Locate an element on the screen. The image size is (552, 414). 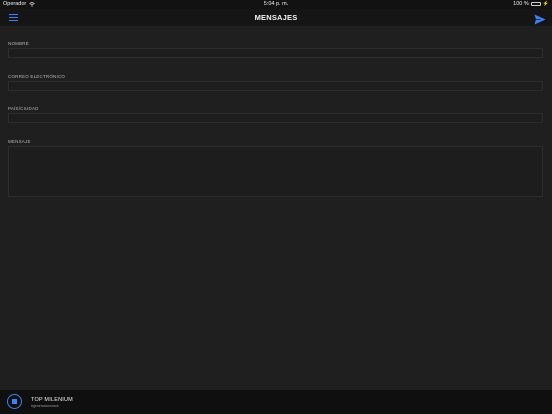
name-field is located at coordinates (275, 53).